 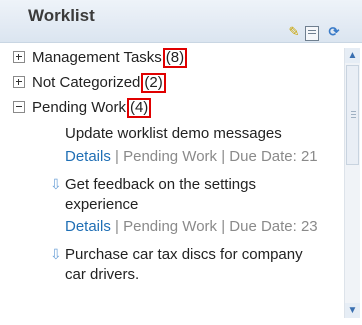 What do you see at coordinates (61, 15) in the screenshot?
I see `panel-title: Worklist` at bounding box center [61, 15].